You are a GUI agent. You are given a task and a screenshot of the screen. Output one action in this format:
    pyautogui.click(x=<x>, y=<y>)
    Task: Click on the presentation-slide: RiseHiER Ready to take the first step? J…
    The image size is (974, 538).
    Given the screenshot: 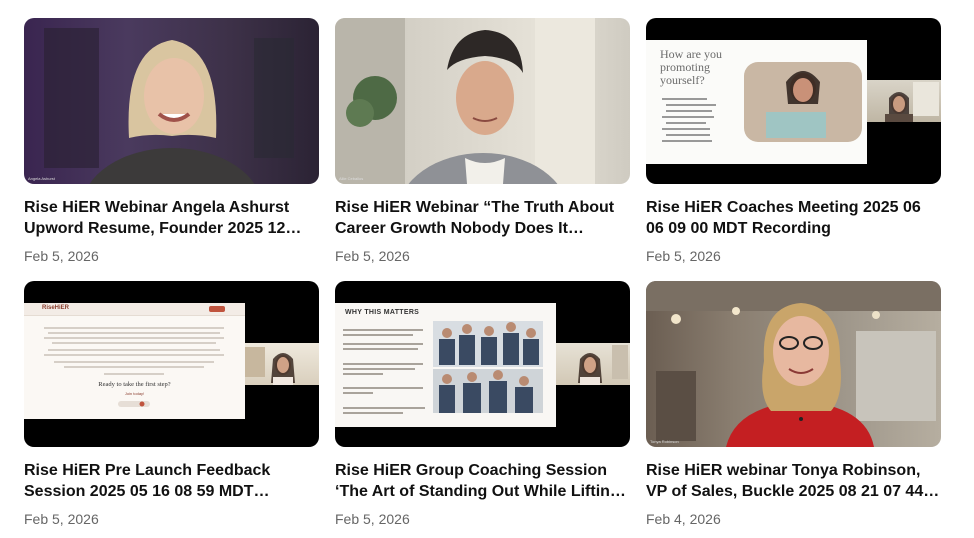 What is the action you would take?
    pyautogui.click(x=134, y=361)
    